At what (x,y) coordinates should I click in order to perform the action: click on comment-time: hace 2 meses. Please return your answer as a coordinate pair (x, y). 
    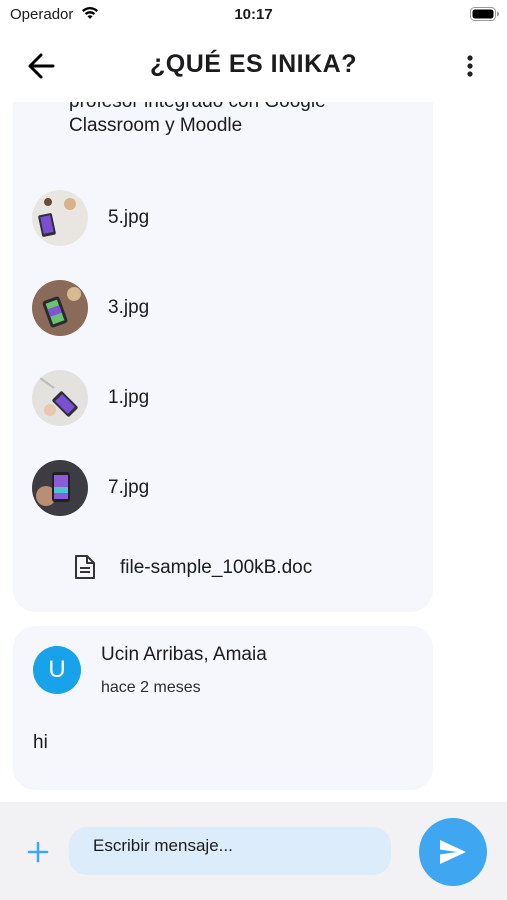
    Looking at the image, I should click on (151, 687).